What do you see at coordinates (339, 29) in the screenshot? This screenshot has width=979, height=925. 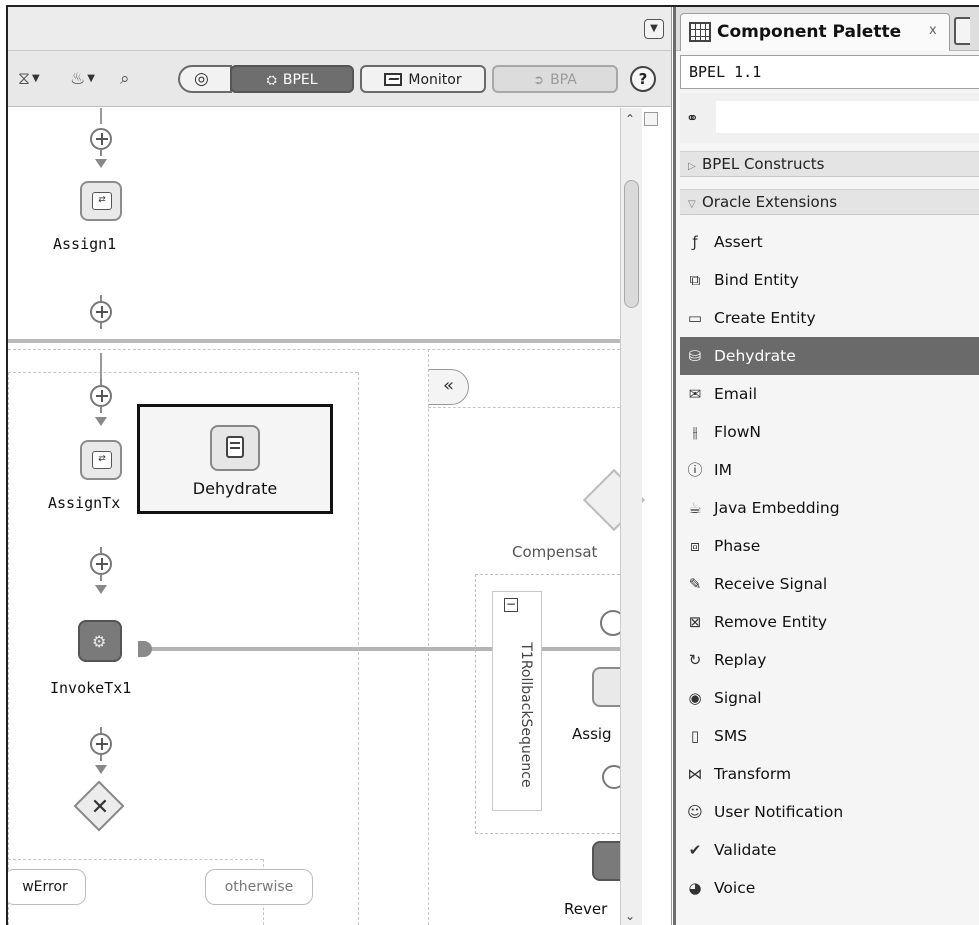 I see `editor-tab-strip: ▼` at bounding box center [339, 29].